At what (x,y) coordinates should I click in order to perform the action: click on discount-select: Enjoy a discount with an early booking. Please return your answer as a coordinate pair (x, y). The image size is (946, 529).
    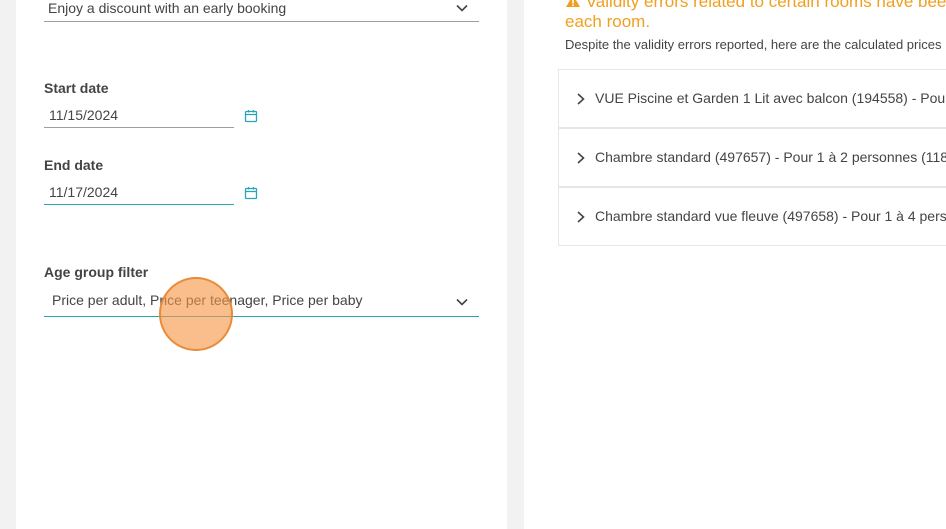
    Looking at the image, I should click on (261, 11).